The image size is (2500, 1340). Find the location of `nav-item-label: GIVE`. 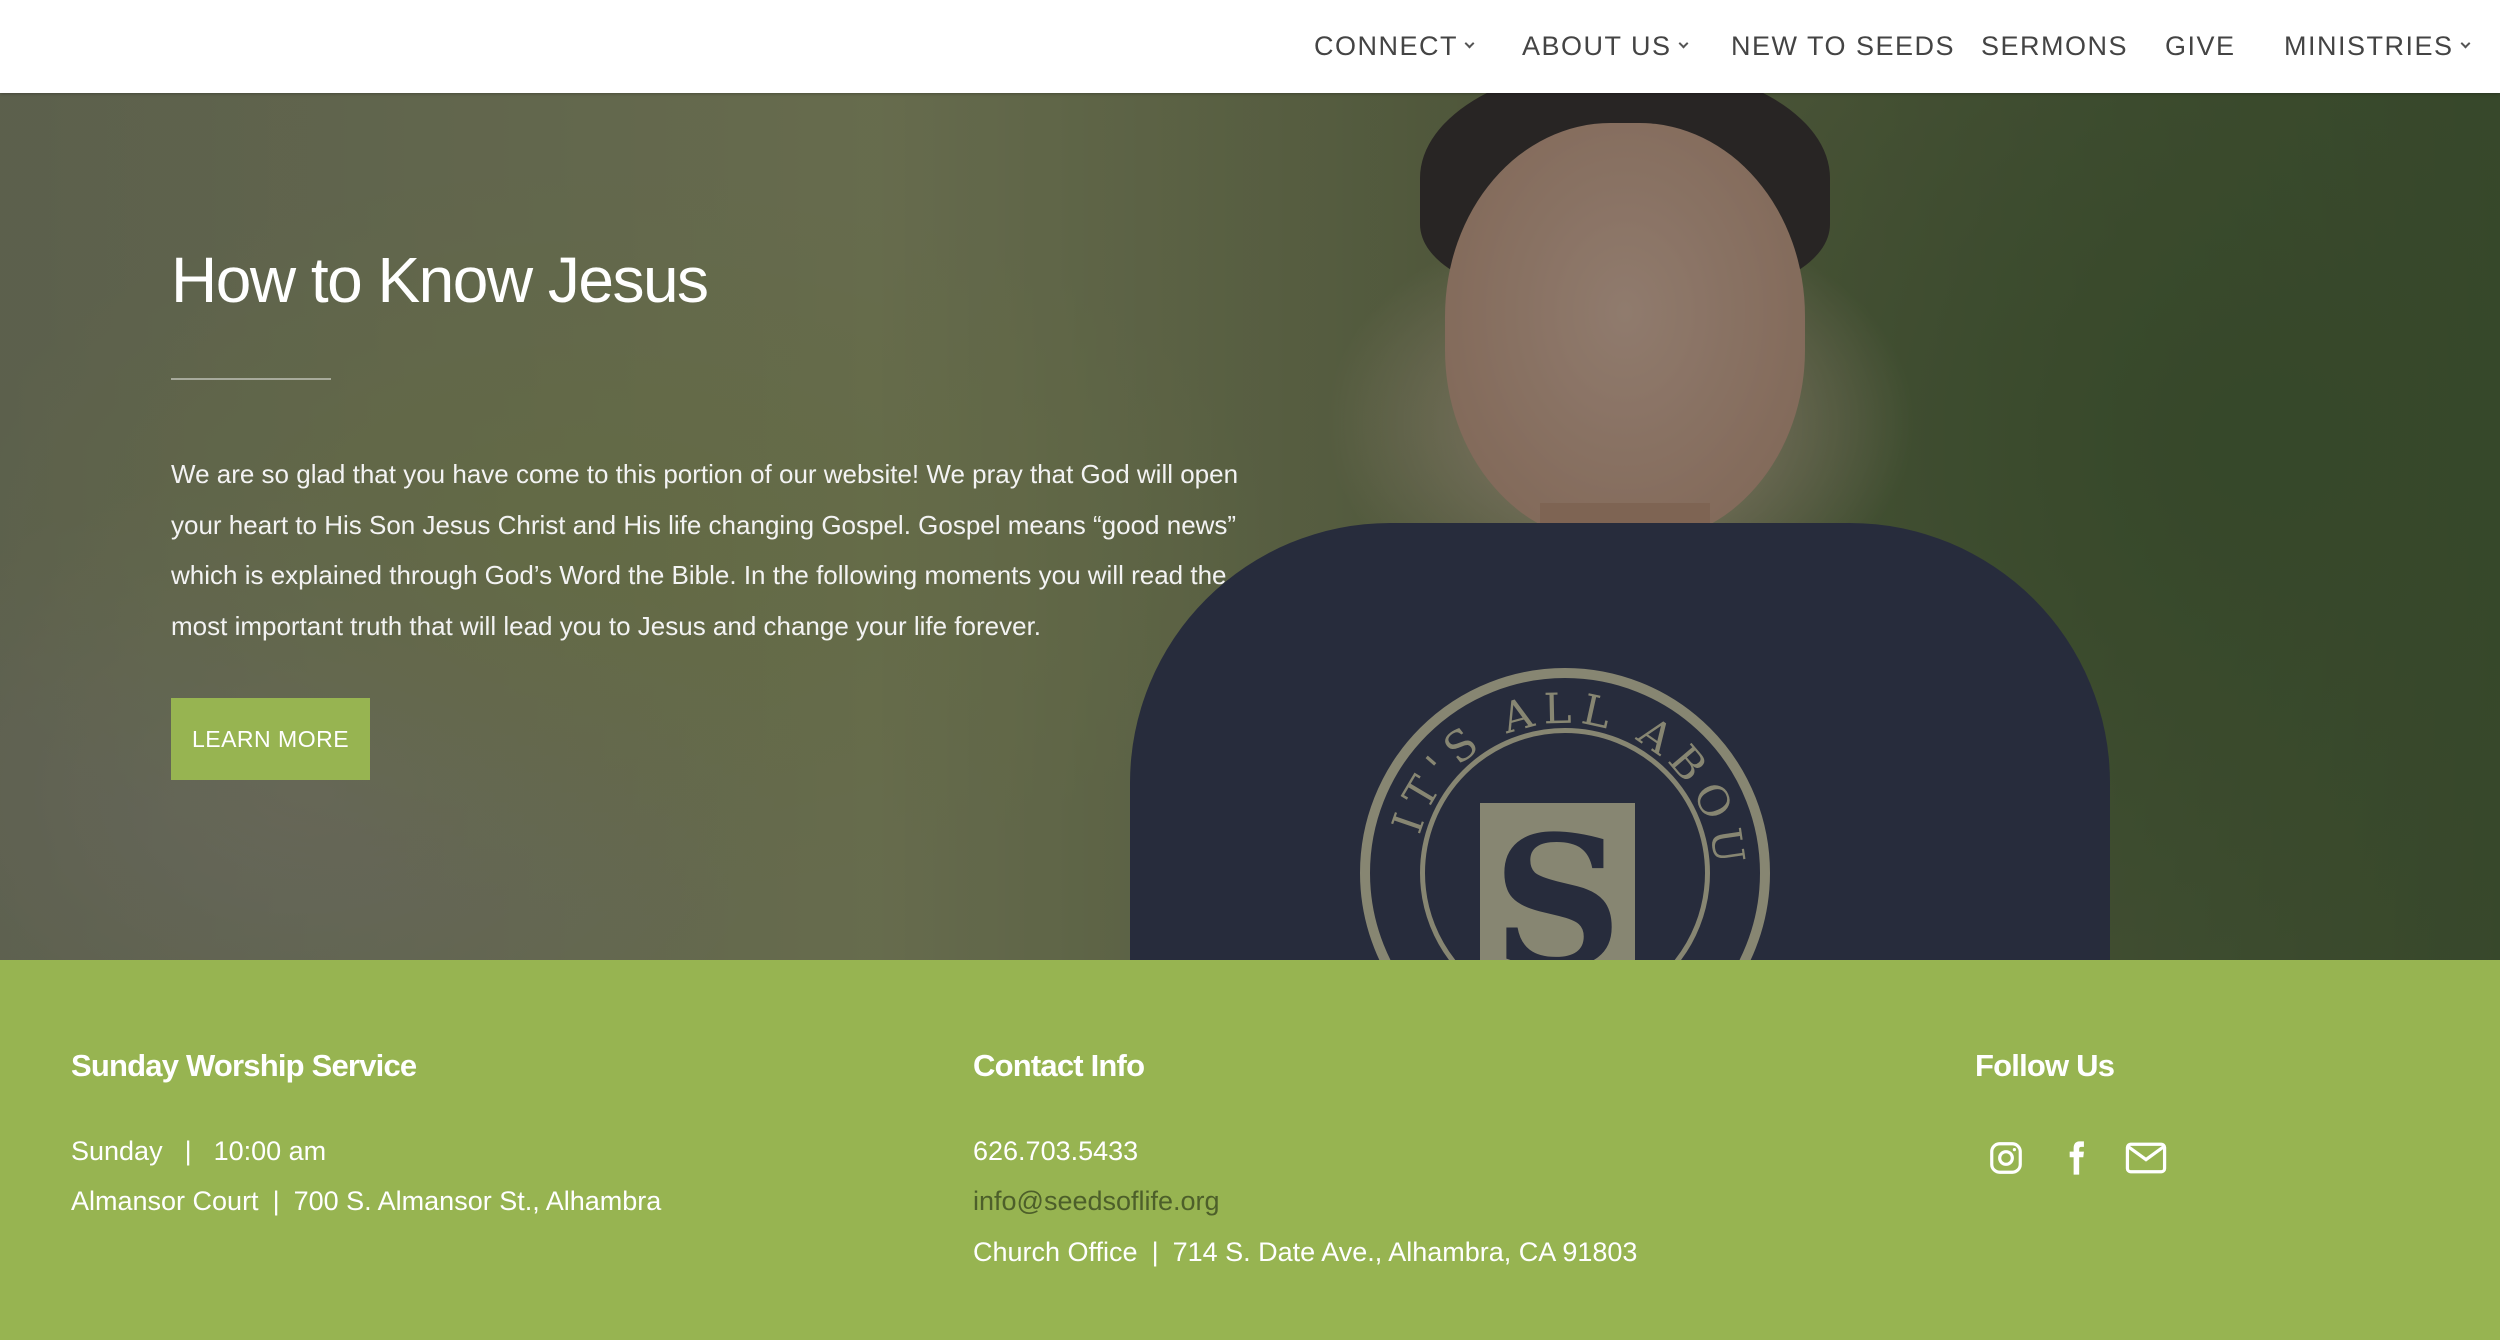

nav-item-label: GIVE is located at coordinates (2200, 46).